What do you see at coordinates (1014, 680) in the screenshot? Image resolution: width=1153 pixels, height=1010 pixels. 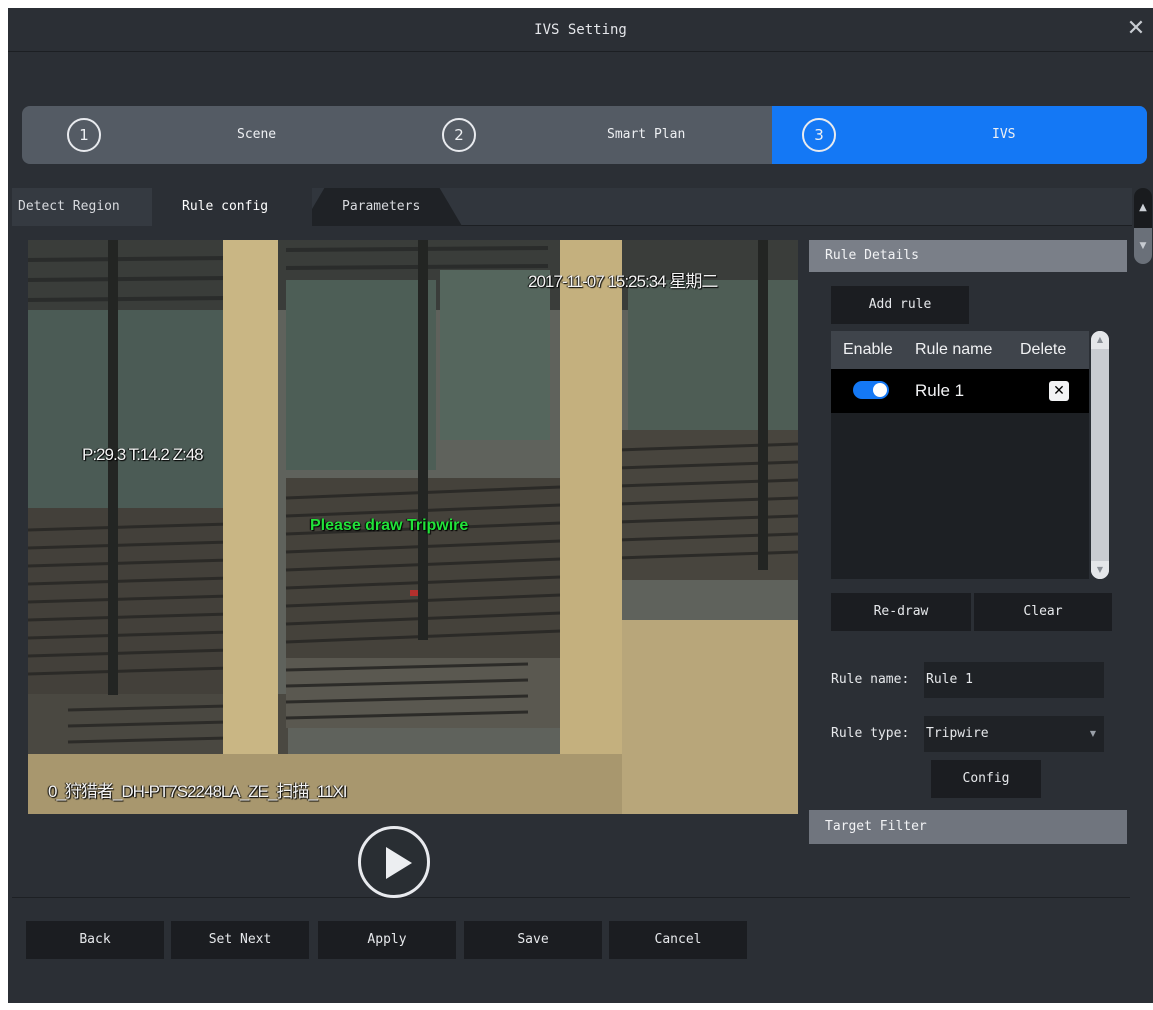 I see `rule-name-input: Rule 1` at bounding box center [1014, 680].